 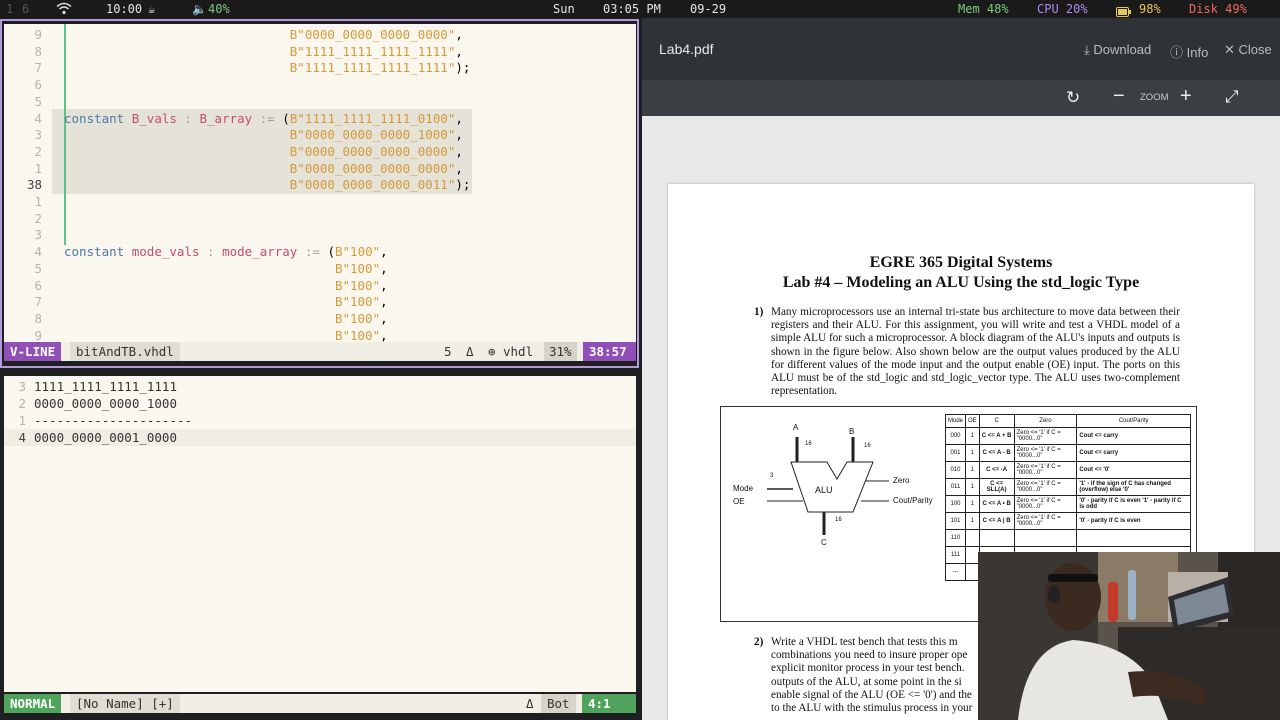 What do you see at coordinates (955, 470) in the screenshot?
I see `table-cell: 010` at bounding box center [955, 470].